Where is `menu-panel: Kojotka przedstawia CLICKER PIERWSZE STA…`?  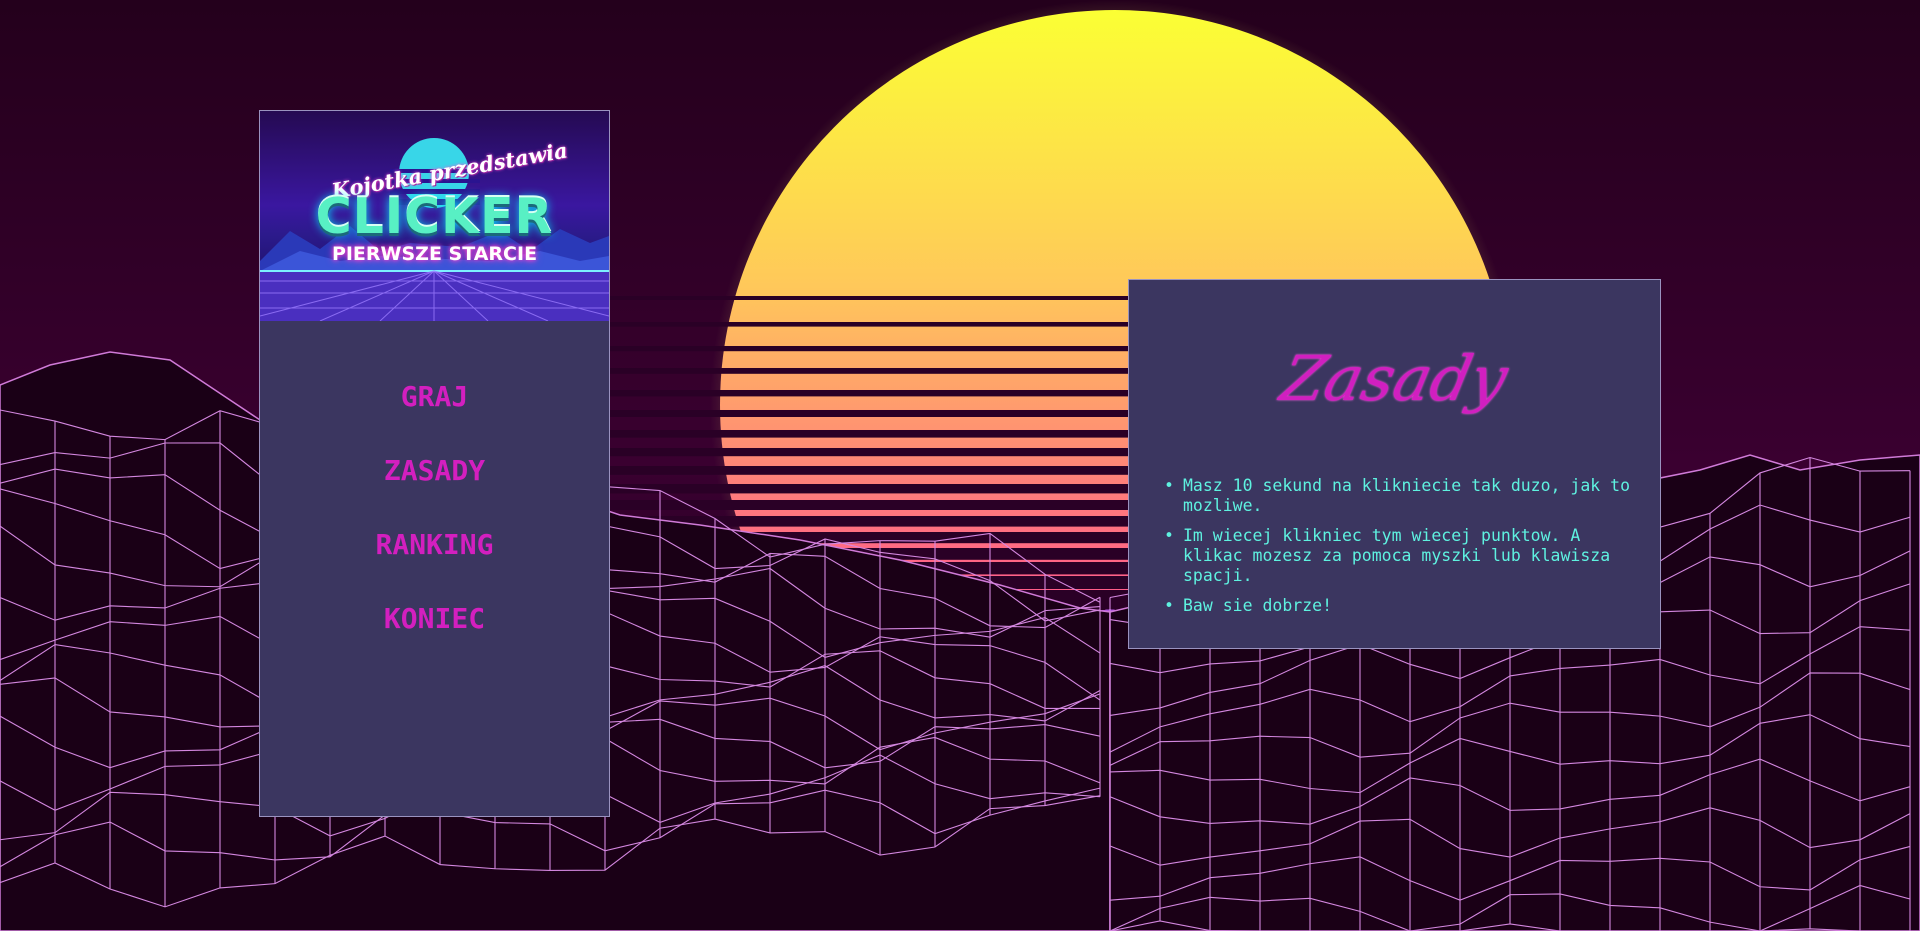 menu-panel: Kojotka przedstawia CLICKER PIERWSZE STA… is located at coordinates (434, 463).